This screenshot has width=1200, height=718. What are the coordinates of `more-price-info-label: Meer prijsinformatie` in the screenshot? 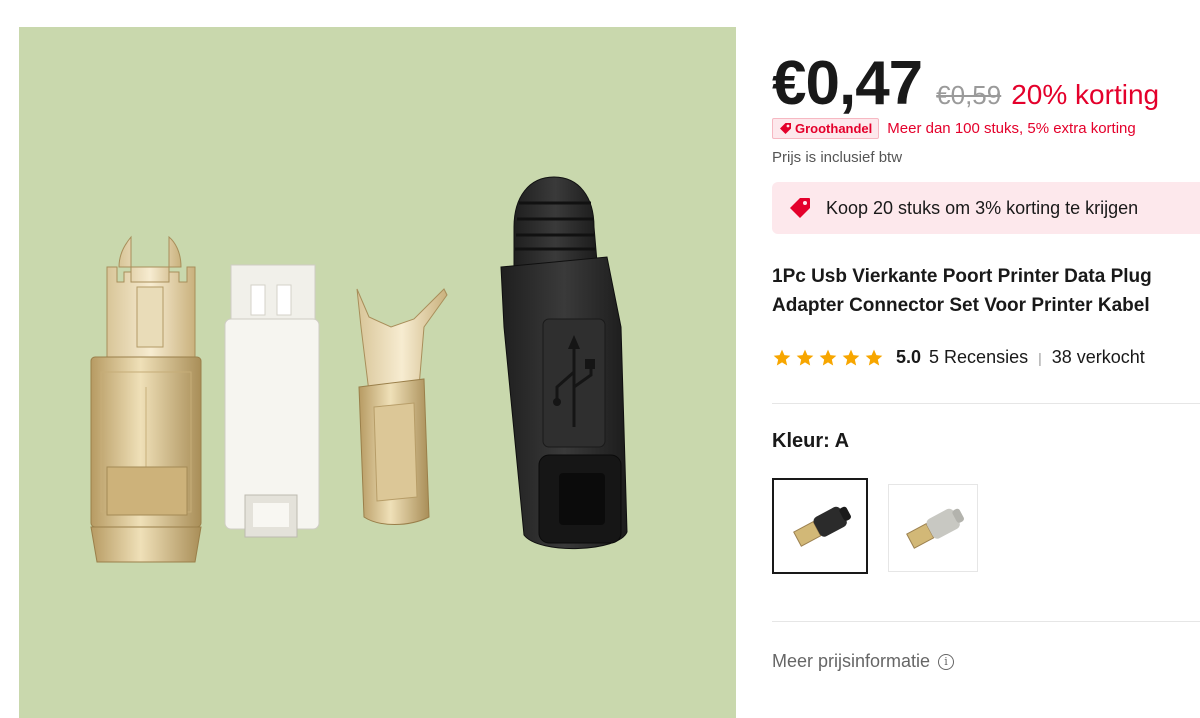 It's located at (851, 661).